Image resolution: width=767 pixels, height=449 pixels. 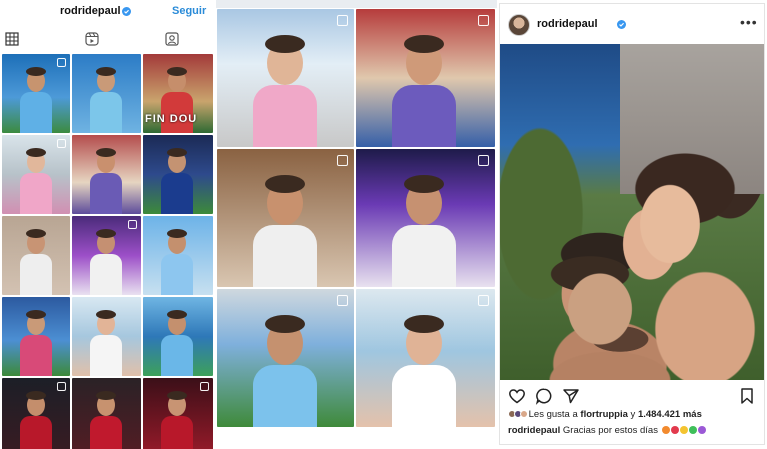 What do you see at coordinates (90, 11) in the screenshot?
I see `profile-username: rodridepaul` at bounding box center [90, 11].